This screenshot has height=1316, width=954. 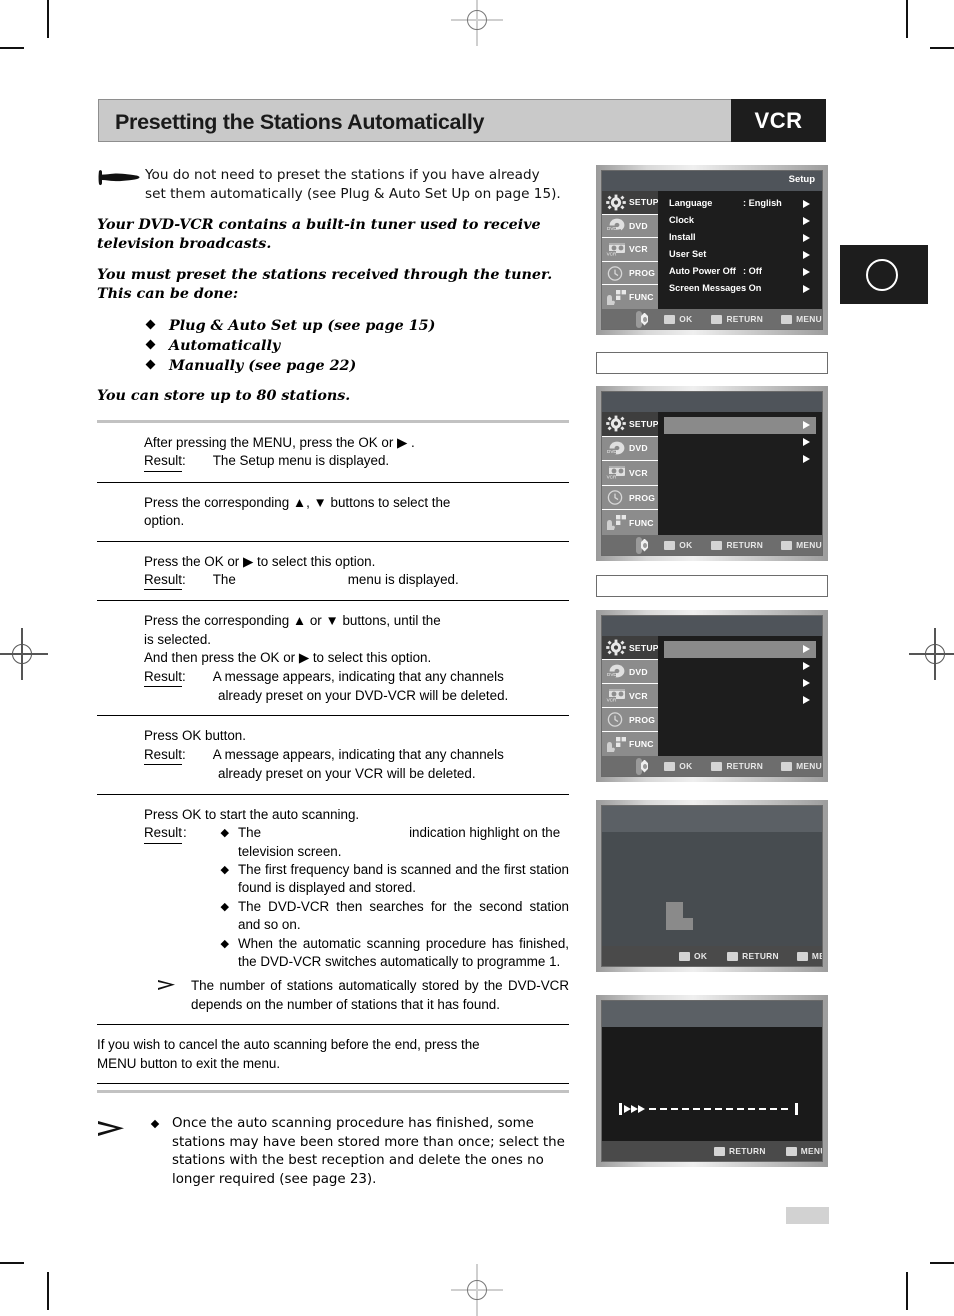 What do you see at coordinates (679, 916) in the screenshot?
I see `redacted-message-block` at bounding box center [679, 916].